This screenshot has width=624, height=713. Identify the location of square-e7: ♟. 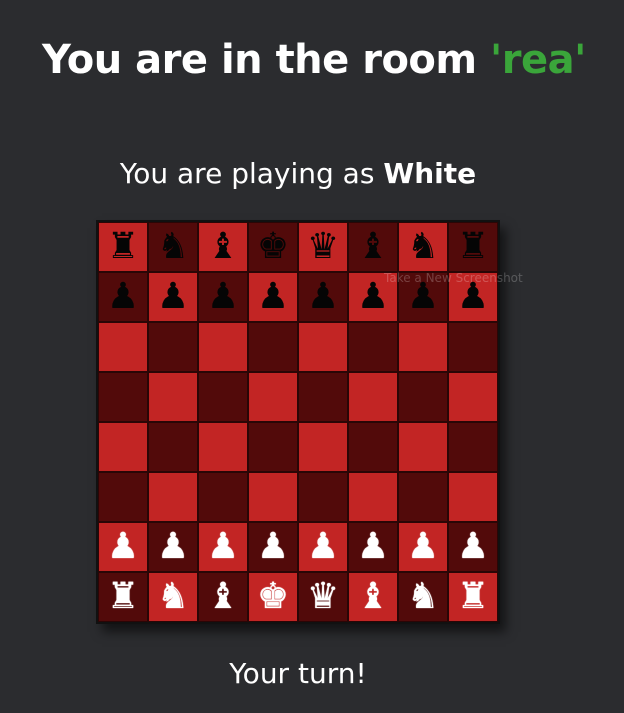
(323, 297).